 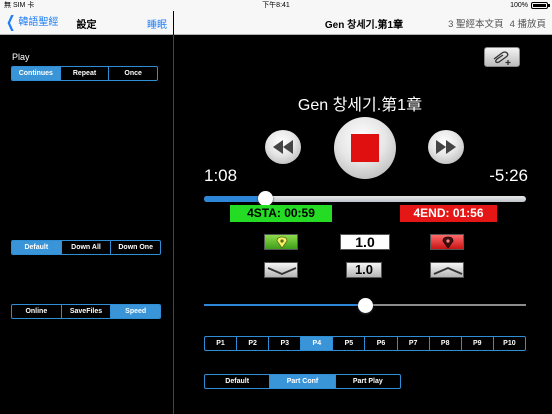 What do you see at coordinates (135, 247) in the screenshot?
I see `download-mode-segment-down-one: Down One` at bounding box center [135, 247].